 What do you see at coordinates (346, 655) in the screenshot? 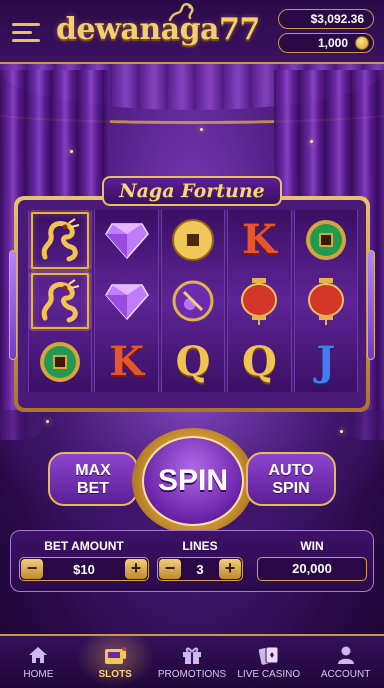
I see `person-icon` at bounding box center [346, 655].